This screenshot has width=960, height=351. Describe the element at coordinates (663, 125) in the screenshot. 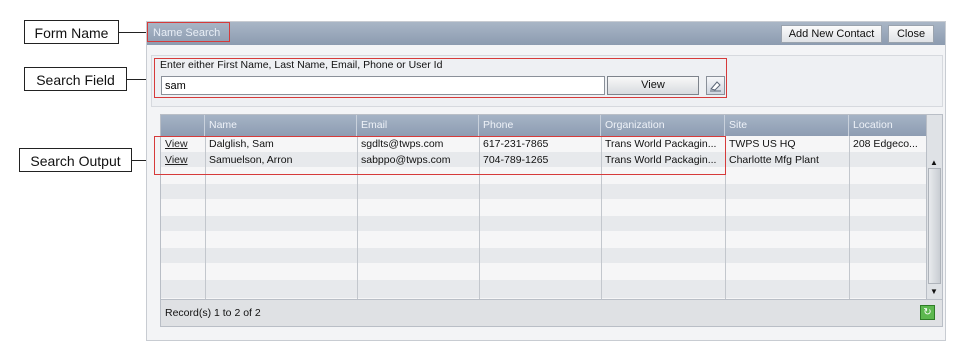

I see `col-header-organization: Organization` at that location.